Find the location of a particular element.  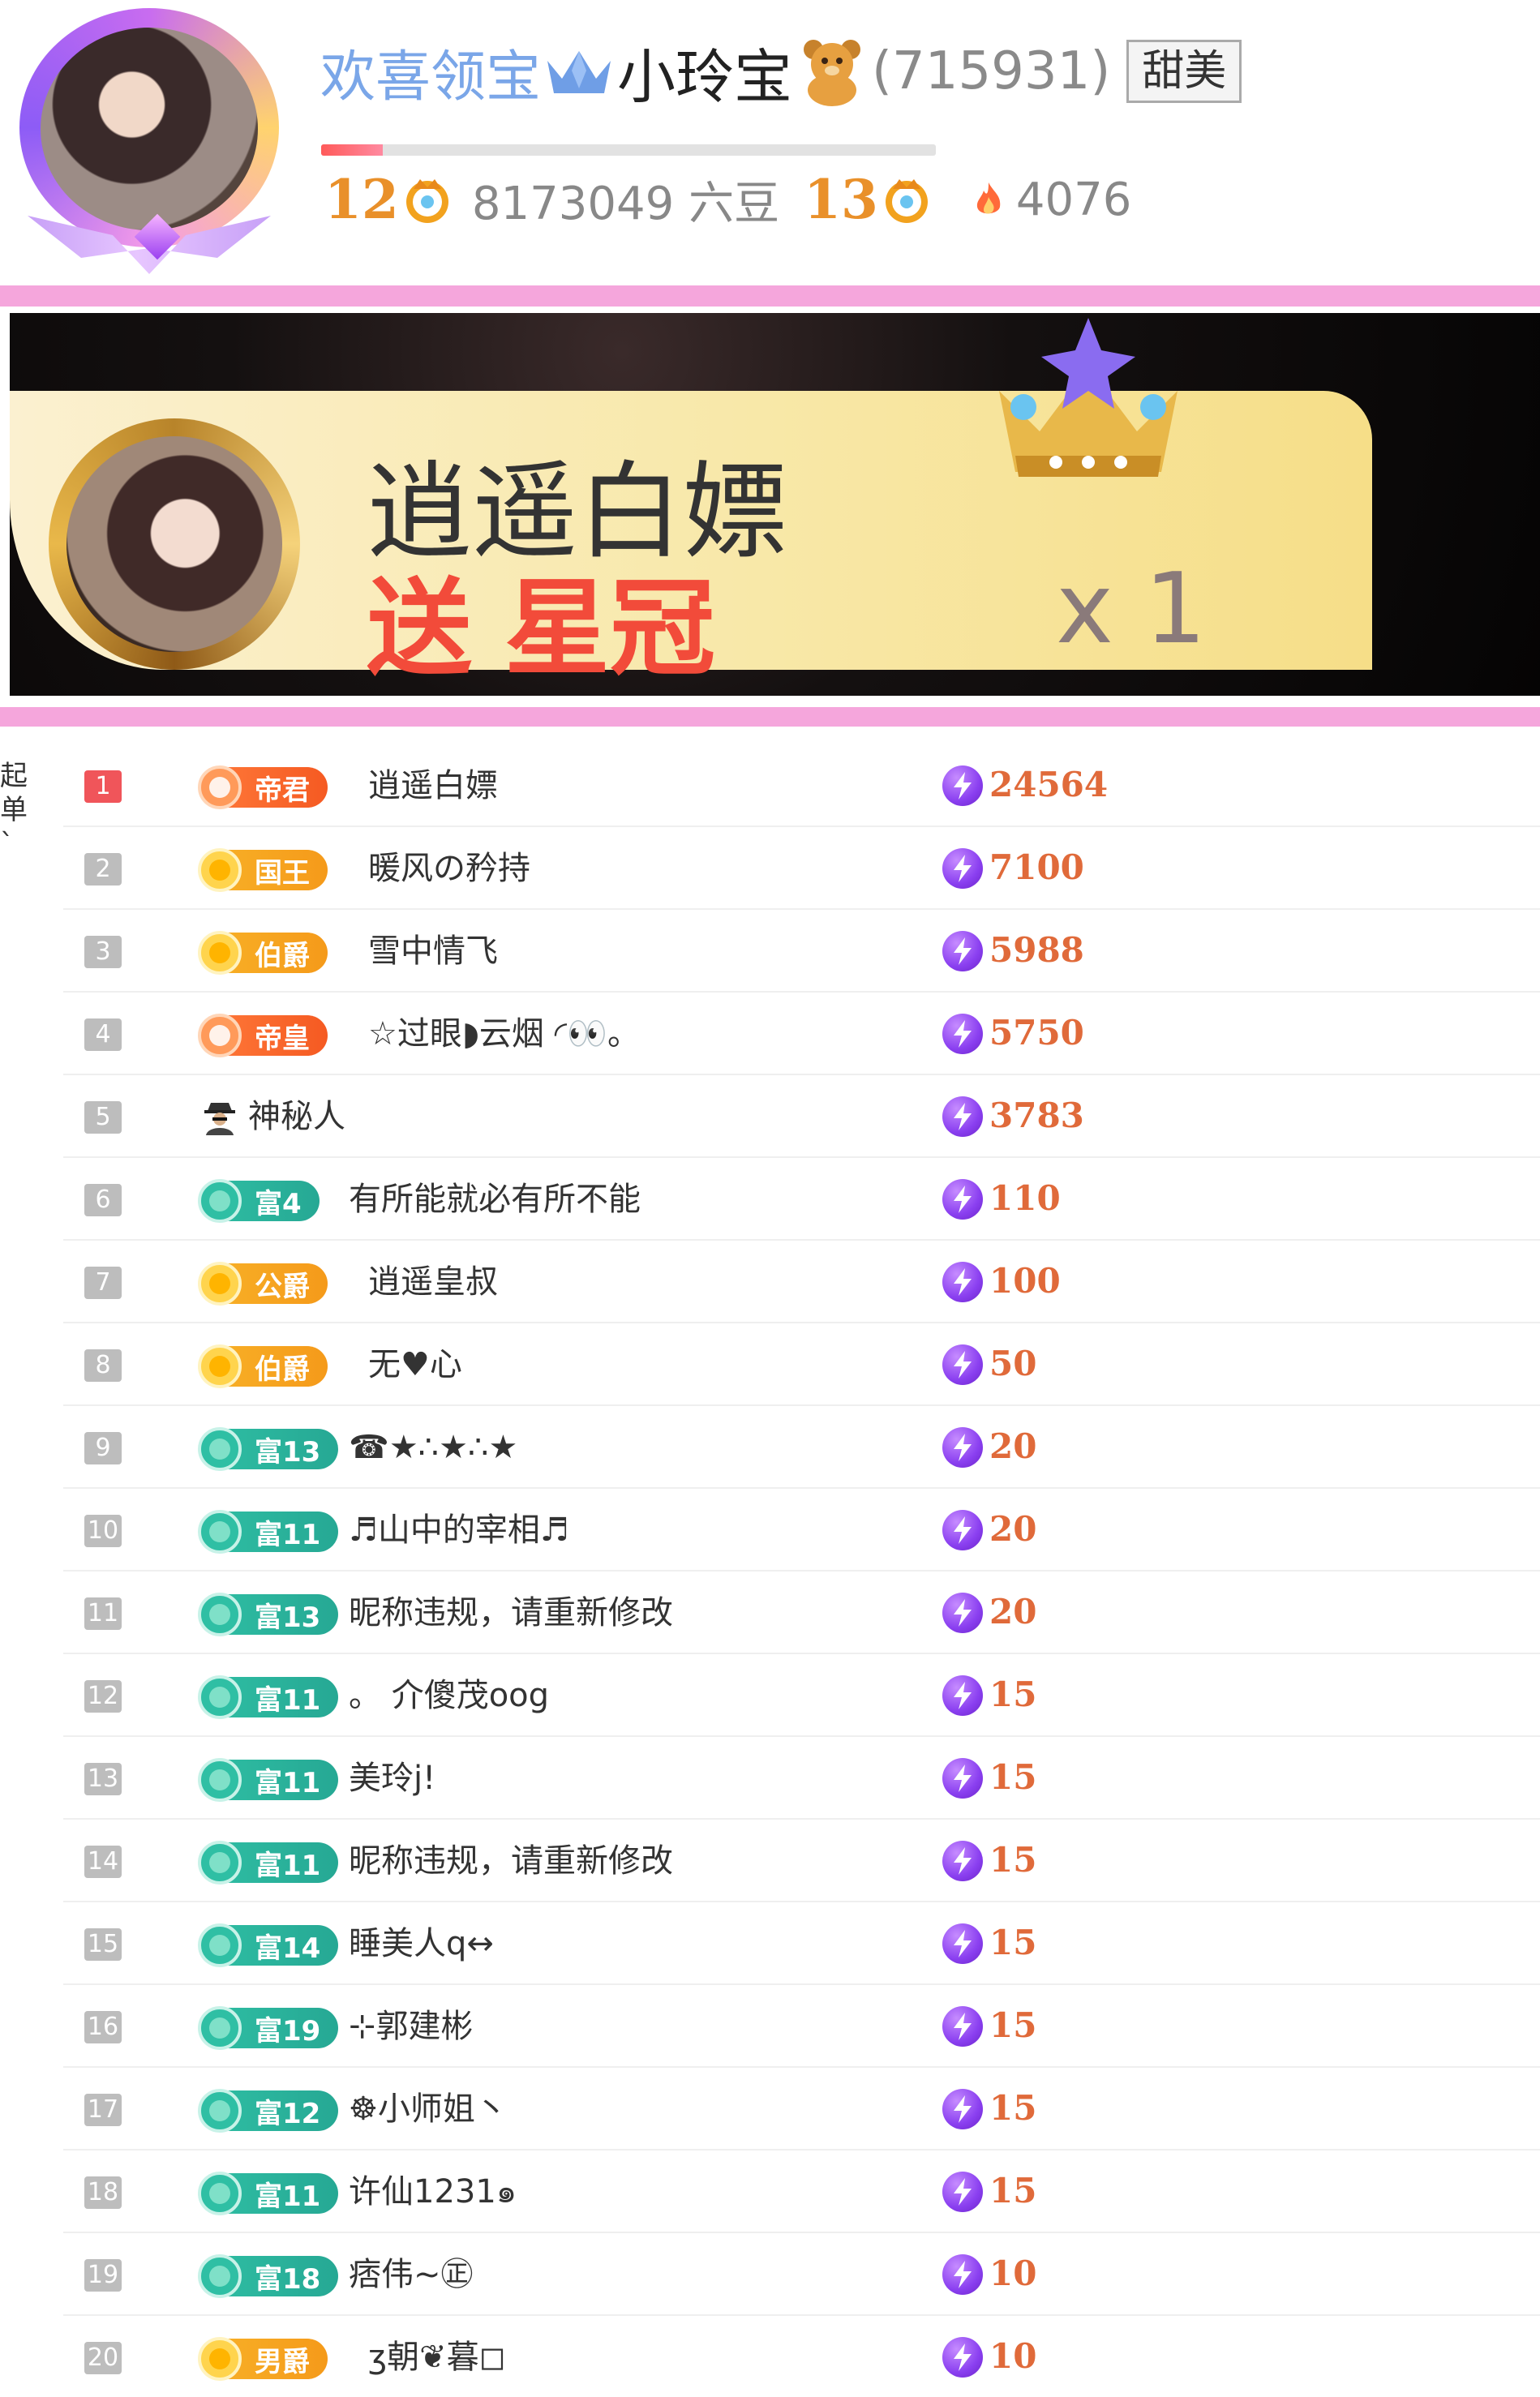

user-name: 暖风の矜持 is located at coordinates (449, 868).